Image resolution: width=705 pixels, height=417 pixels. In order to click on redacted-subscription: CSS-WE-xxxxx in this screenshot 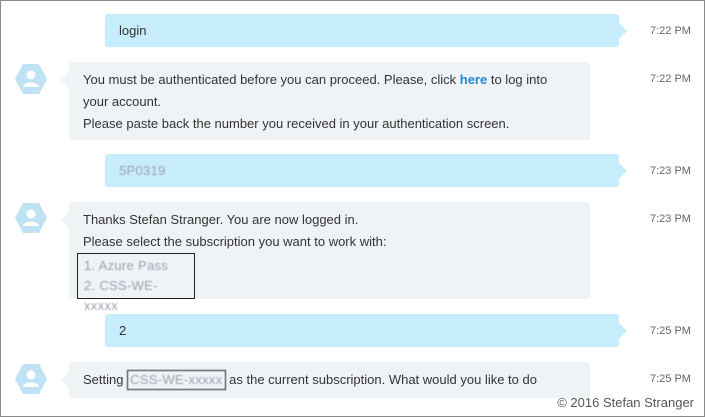, I will do `click(176, 380)`.